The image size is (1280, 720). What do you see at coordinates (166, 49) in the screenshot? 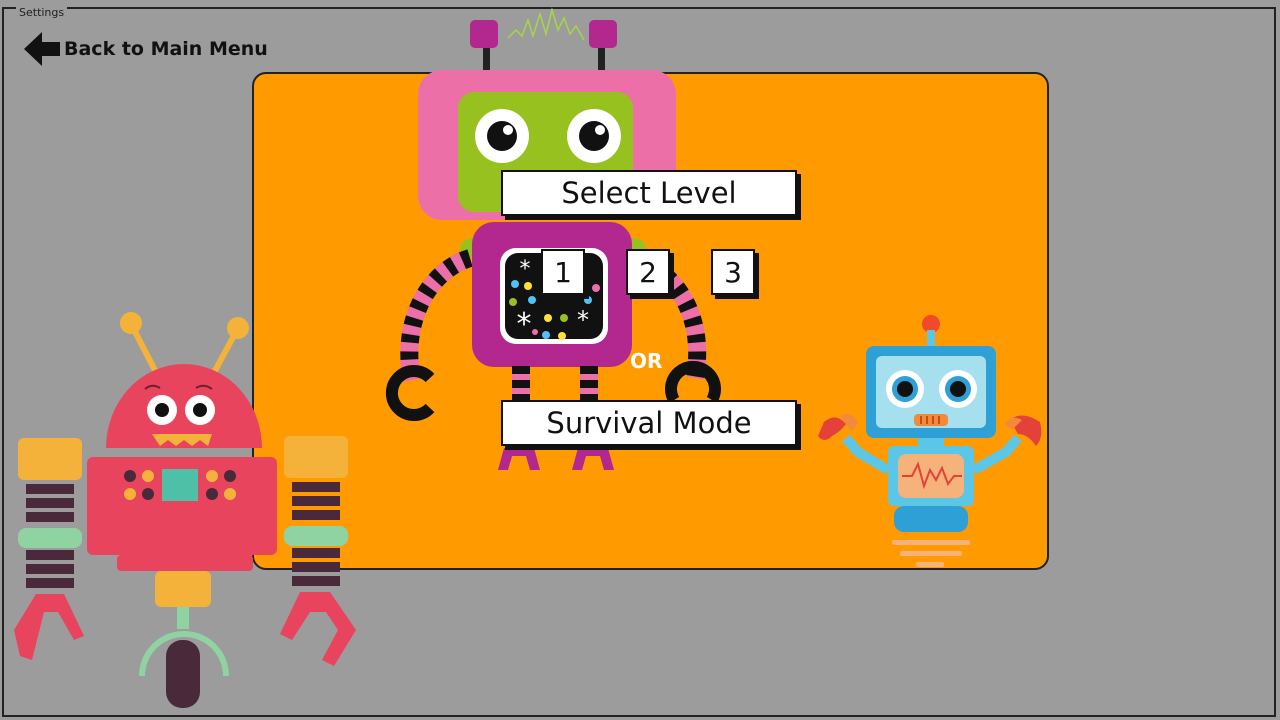
I see `back-to-main-menu-label: Back to Main Menu` at bounding box center [166, 49].